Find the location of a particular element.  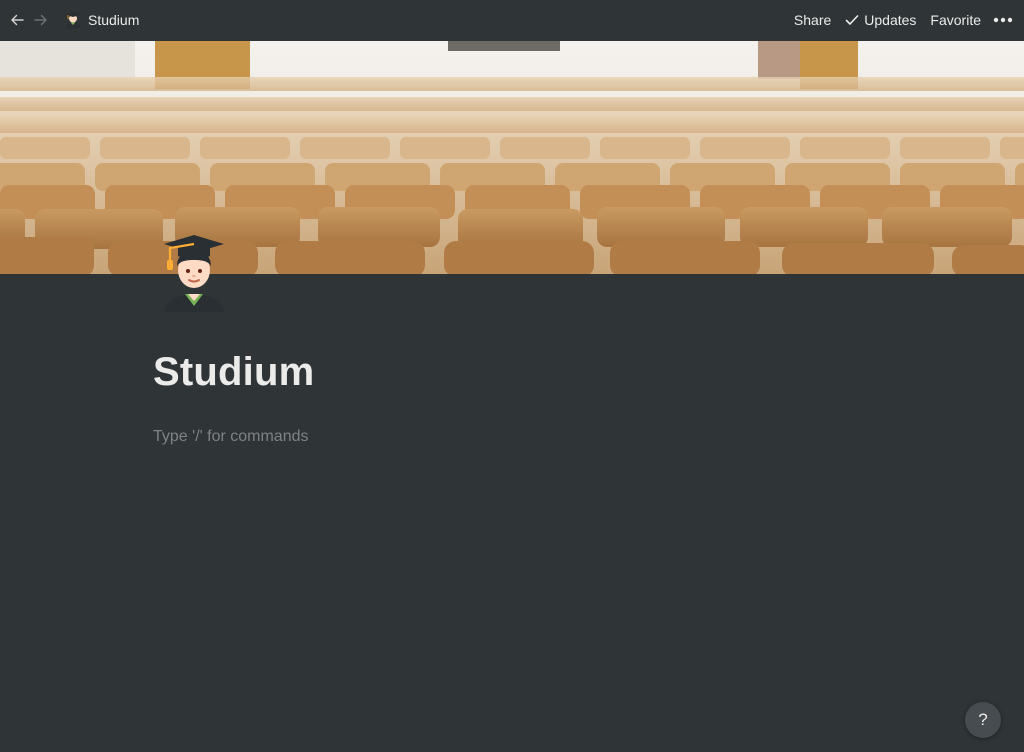

back-button is located at coordinates (17, 20).